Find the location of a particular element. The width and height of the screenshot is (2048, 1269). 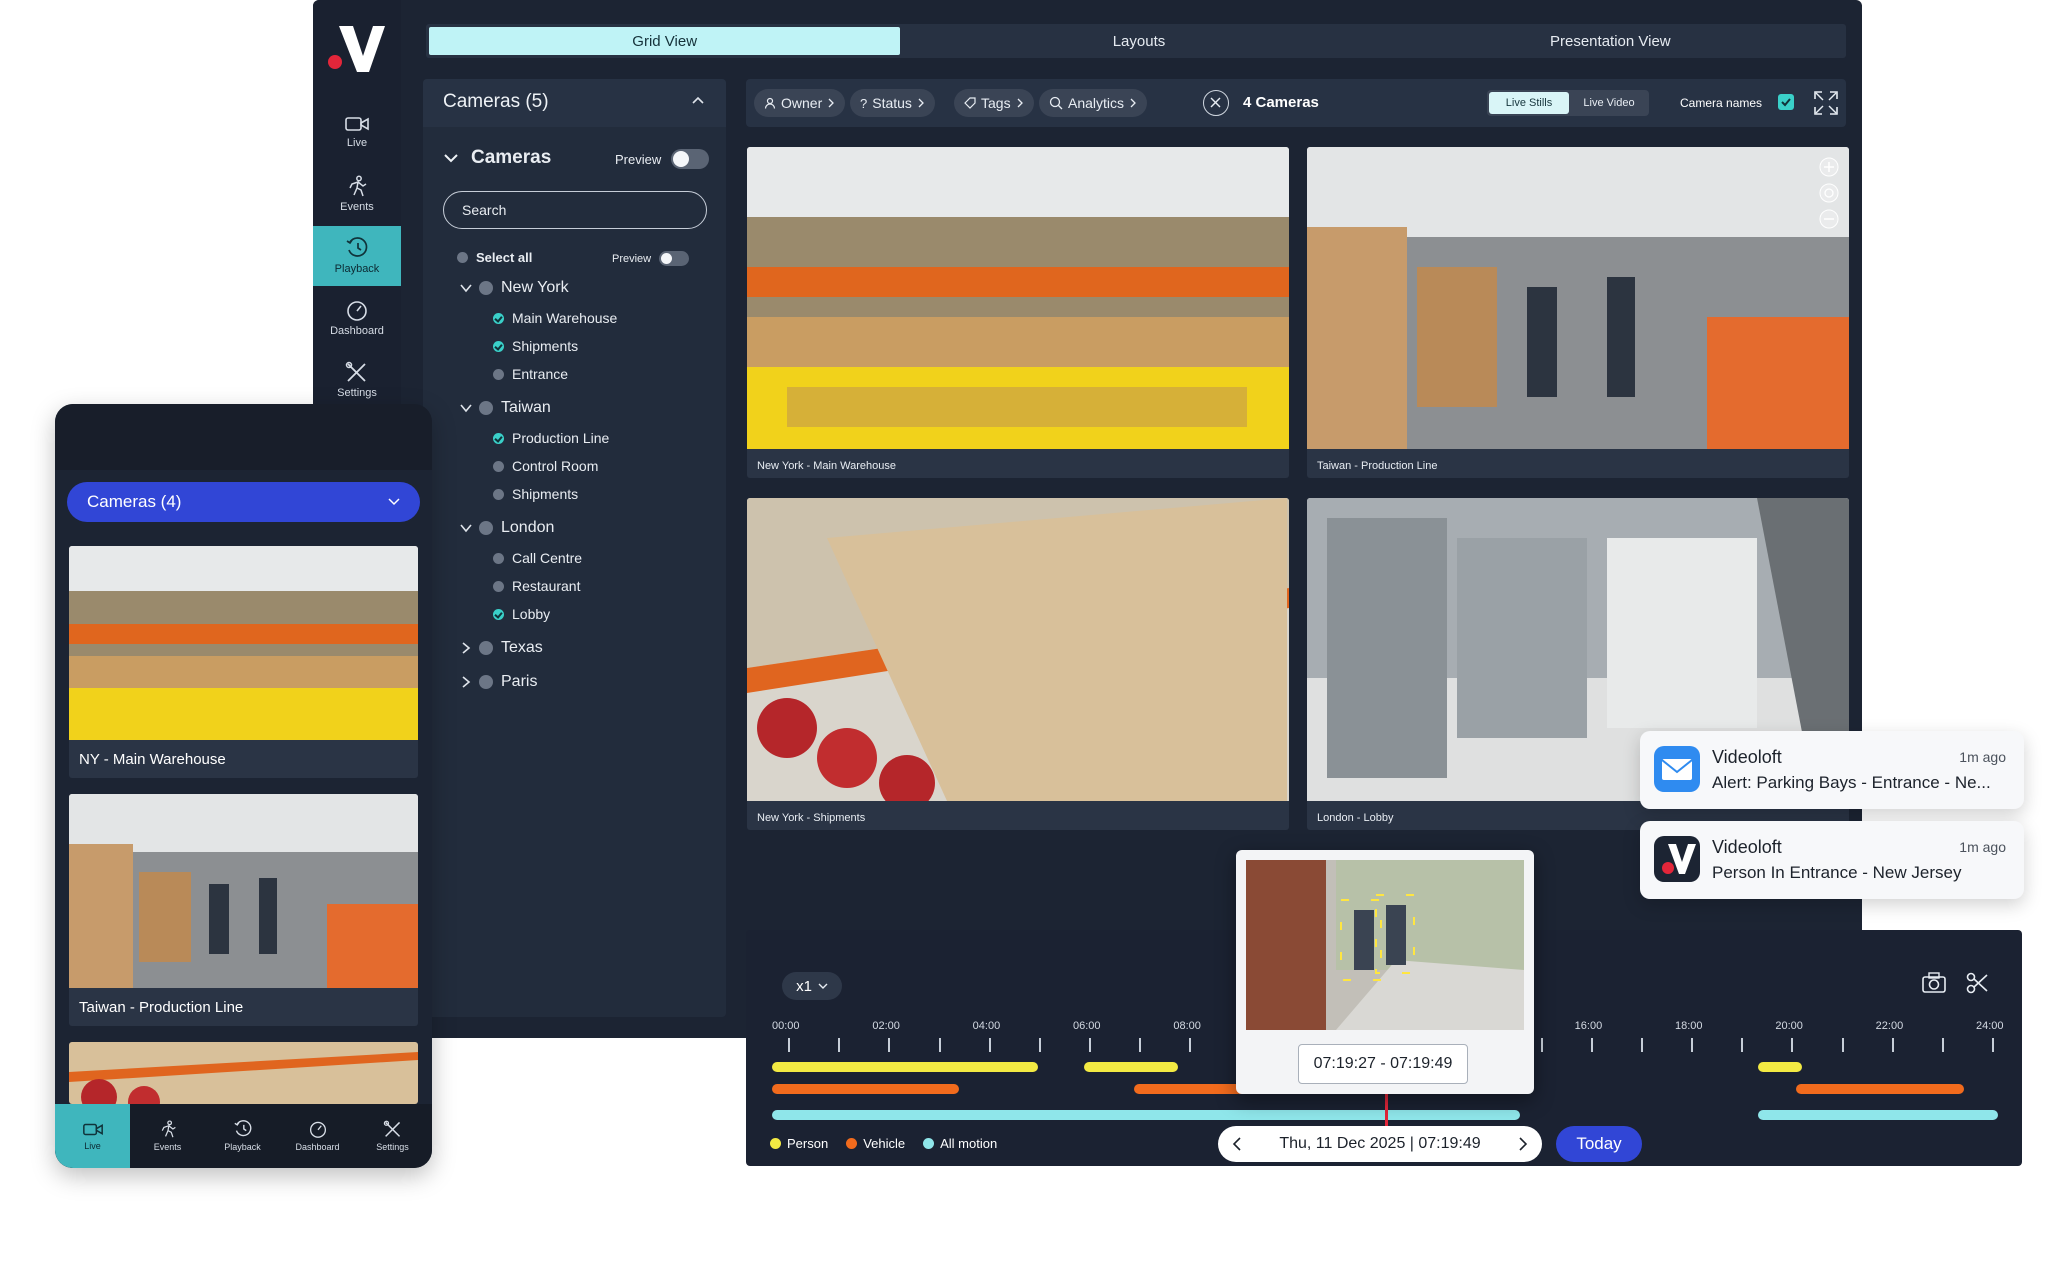

tab-presentation-view: Presentation View is located at coordinates (1610, 41).